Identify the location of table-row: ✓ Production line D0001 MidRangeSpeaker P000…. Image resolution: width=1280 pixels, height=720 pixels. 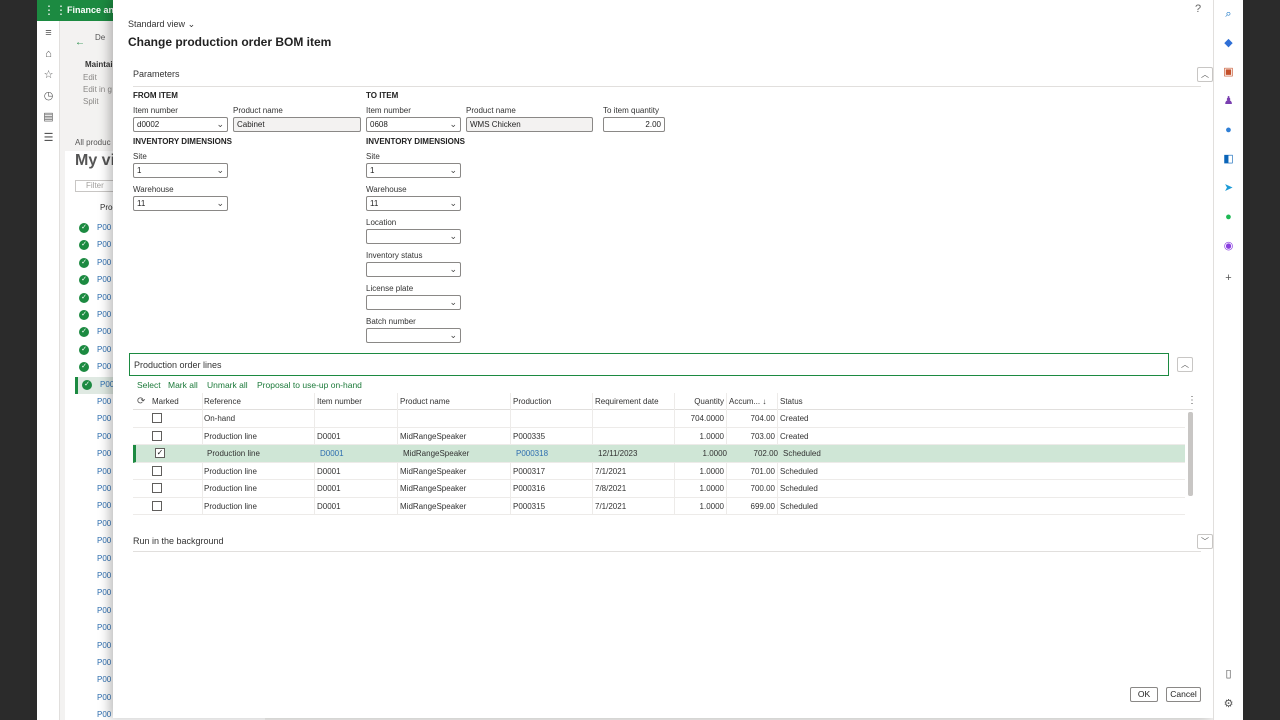
(659, 454).